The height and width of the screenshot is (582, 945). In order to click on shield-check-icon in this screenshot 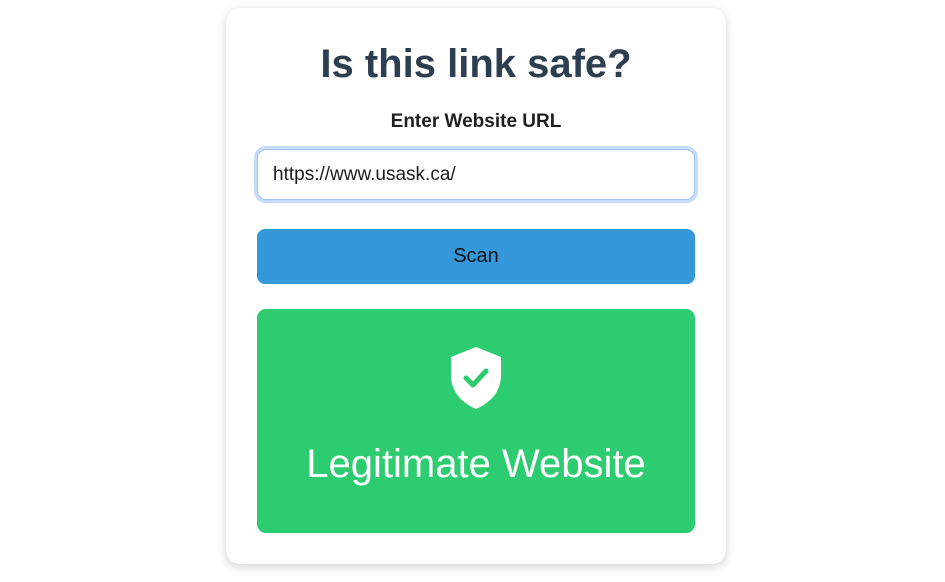, I will do `click(476, 378)`.